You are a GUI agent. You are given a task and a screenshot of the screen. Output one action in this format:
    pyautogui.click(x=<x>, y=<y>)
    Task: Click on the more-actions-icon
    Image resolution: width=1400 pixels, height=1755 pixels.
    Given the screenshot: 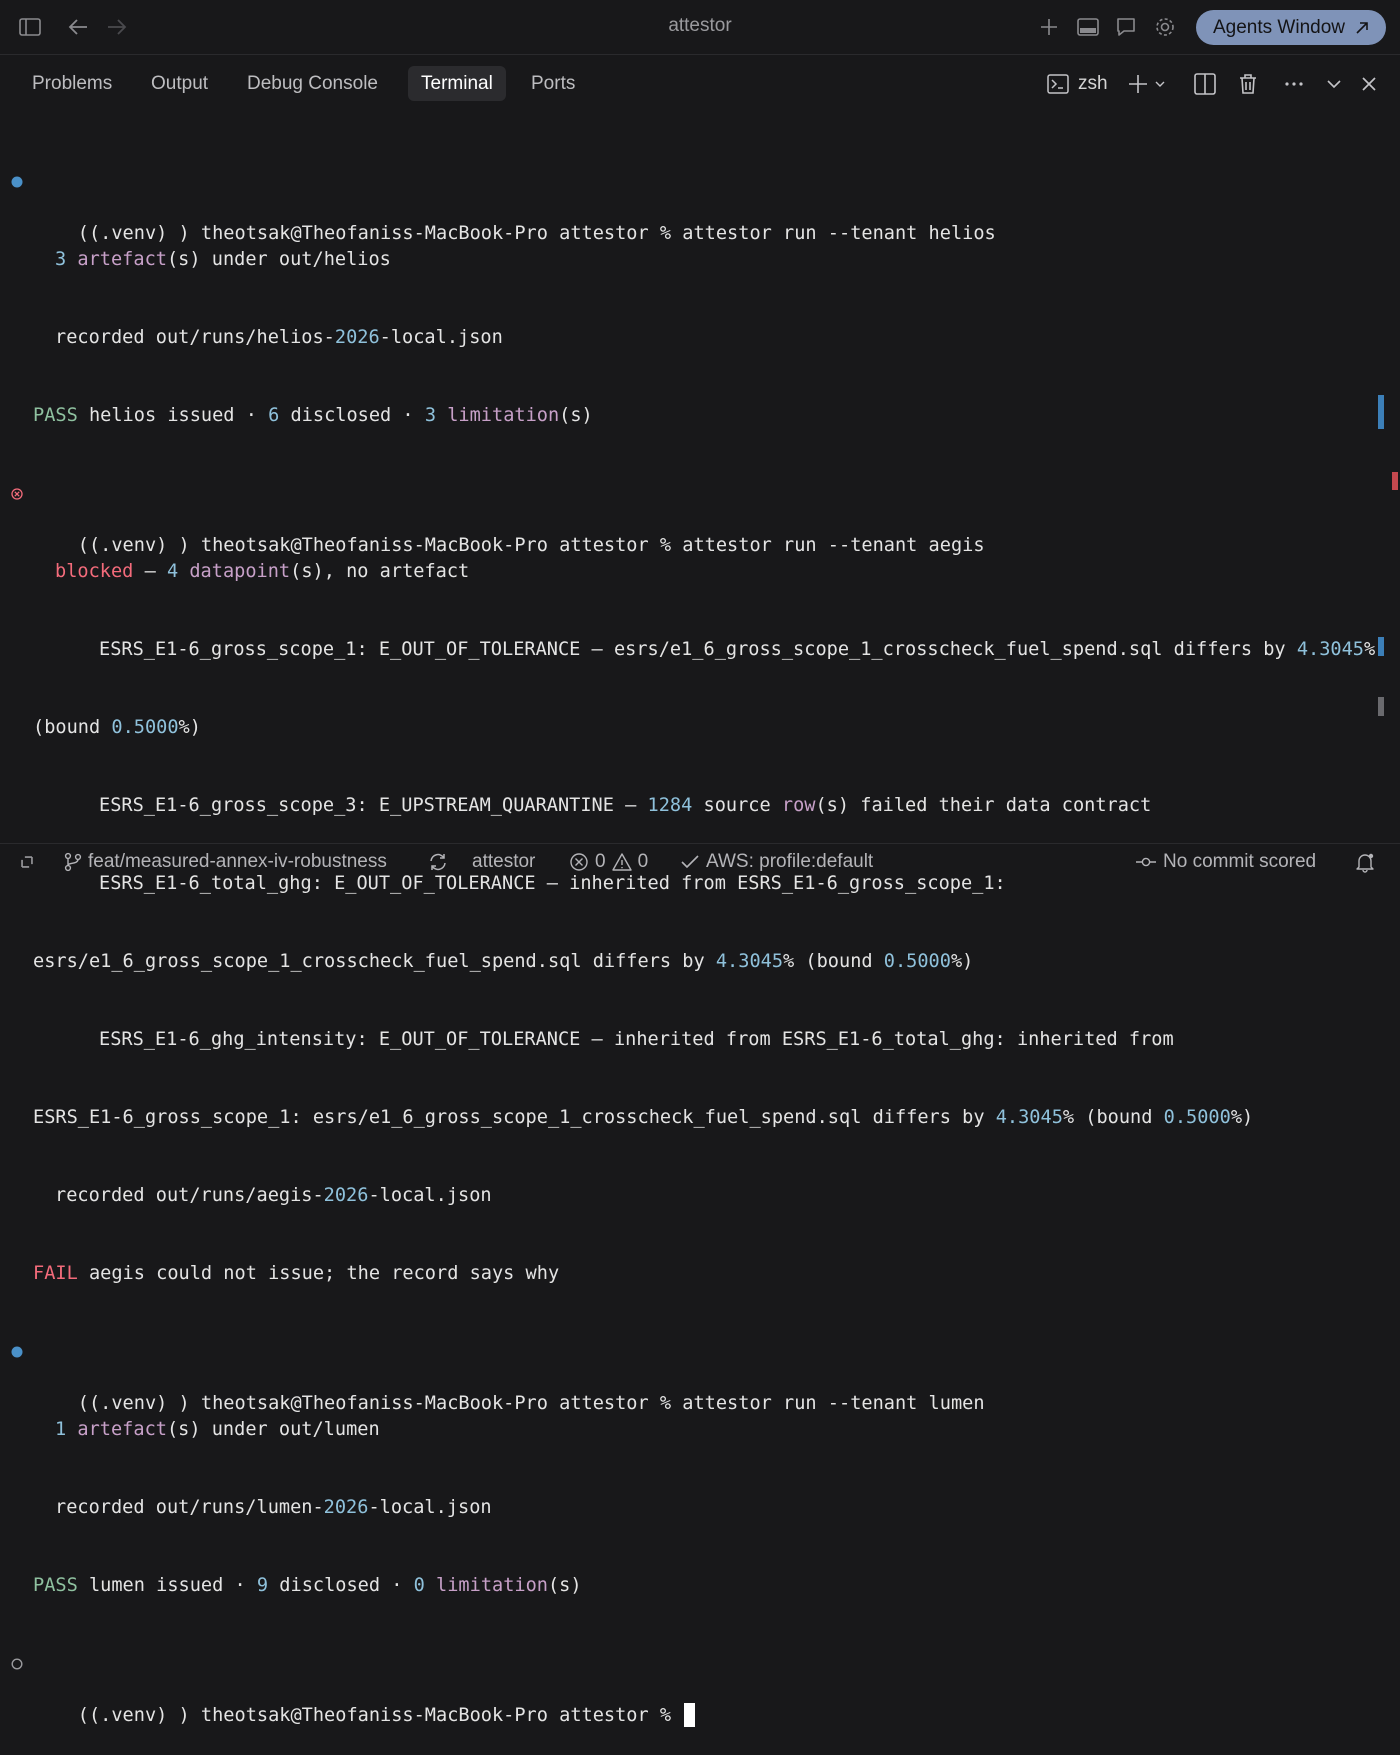 What is the action you would take?
    pyautogui.click(x=1294, y=84)
    